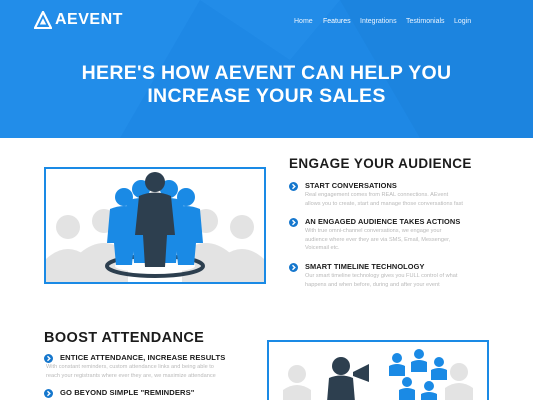 The image size is (533, 400). What do you see at coordinates (143, 357) in the screenshot?
I see `boost-item-1-heading: ENTICE ATTENDANCE, INCREASE RESULTS` at bounding box center [143, 357].